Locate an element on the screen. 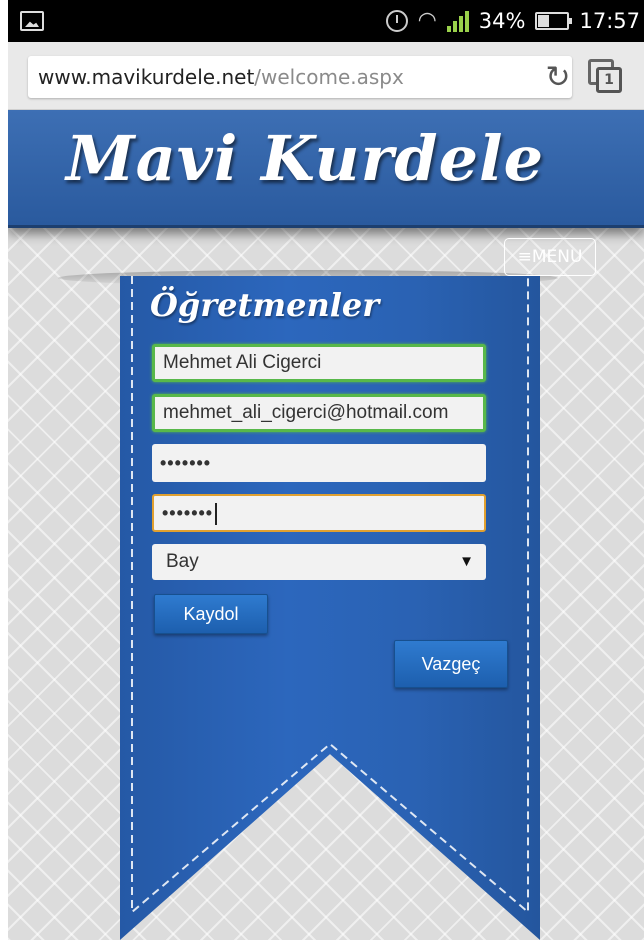 This screenshot has height=940, width=644. password-confirm-field: ••••••• is located at coordinates (319, 513).